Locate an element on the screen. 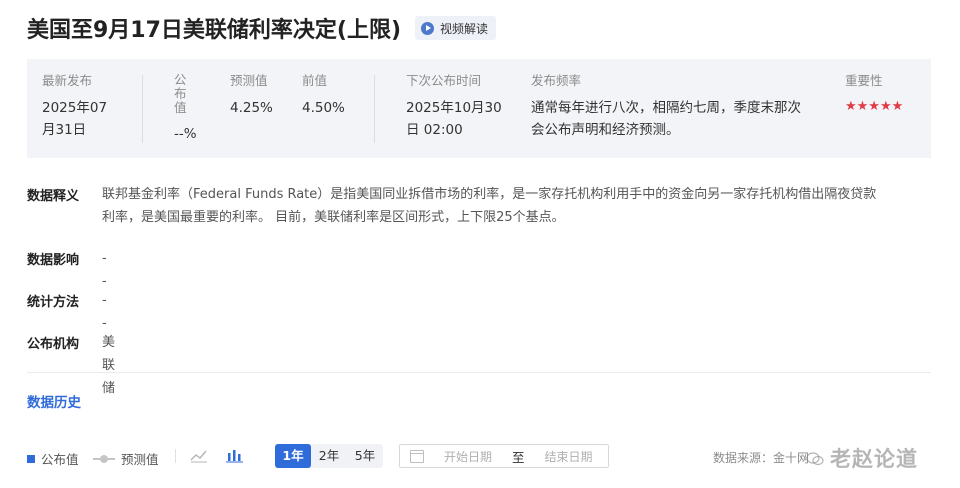  page-title: 美国至9月17日美联储利率决定(上限) is located at coordinates (214, 30).